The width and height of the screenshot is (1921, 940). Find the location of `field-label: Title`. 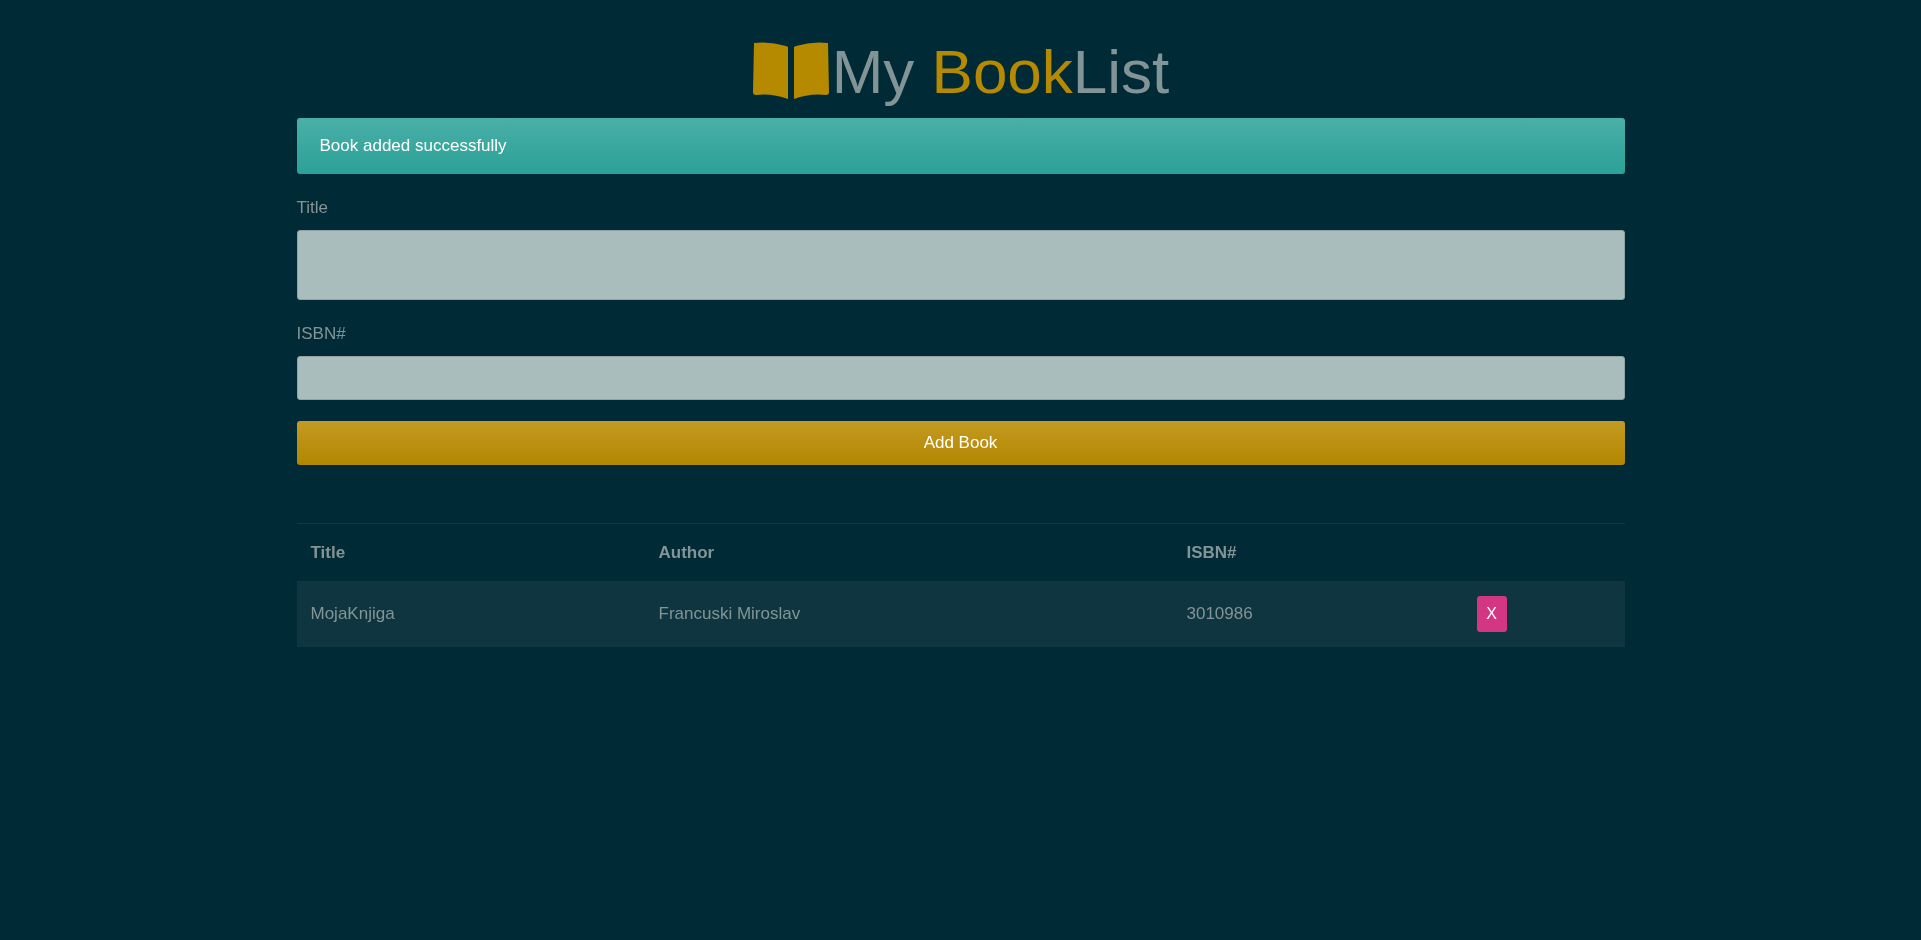

field-label: Title is located at coordinates (312, 208).